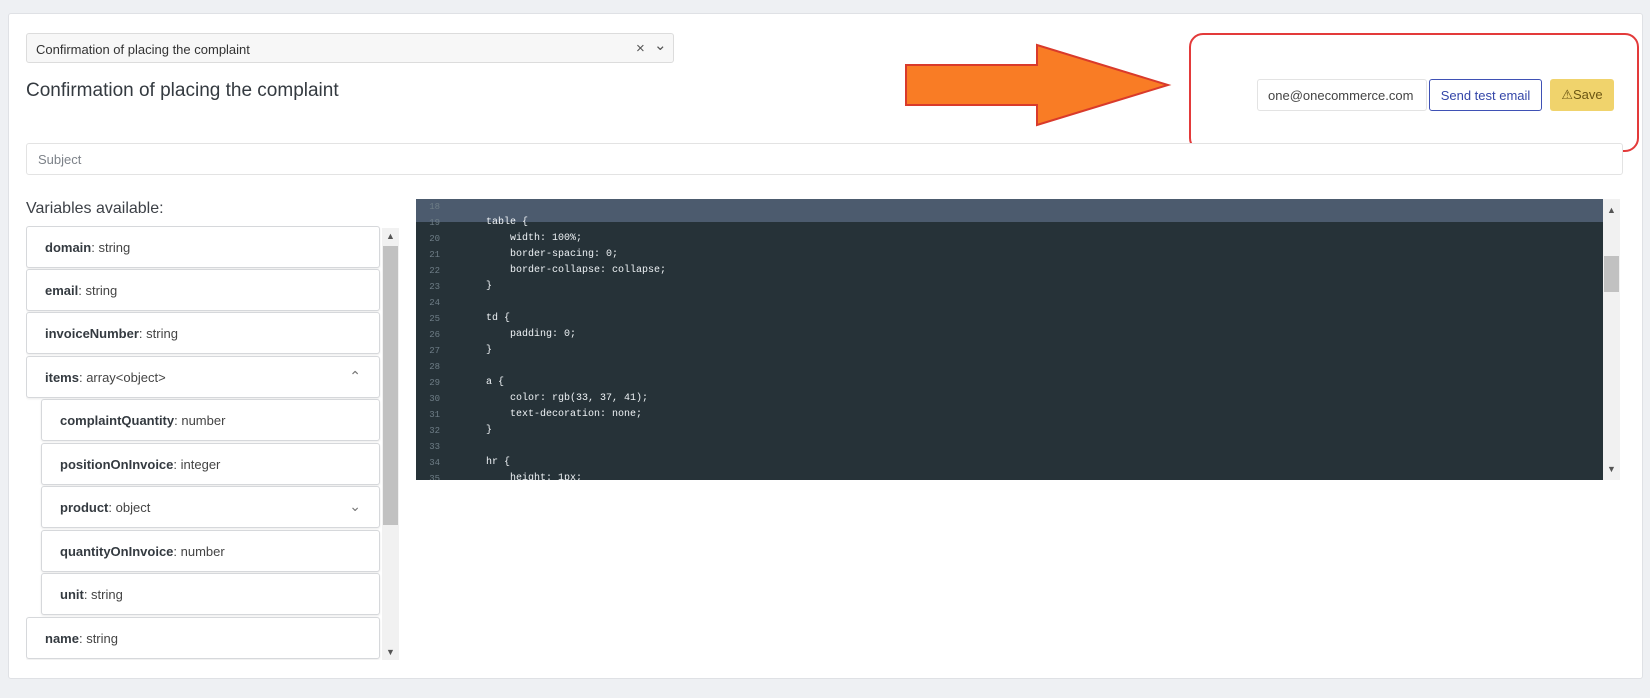 The image size is (1650, 698). What do you see at coordinates (434, 255) in the screenshot?
I see `line-number: 21` at bounding box center [434, 255].